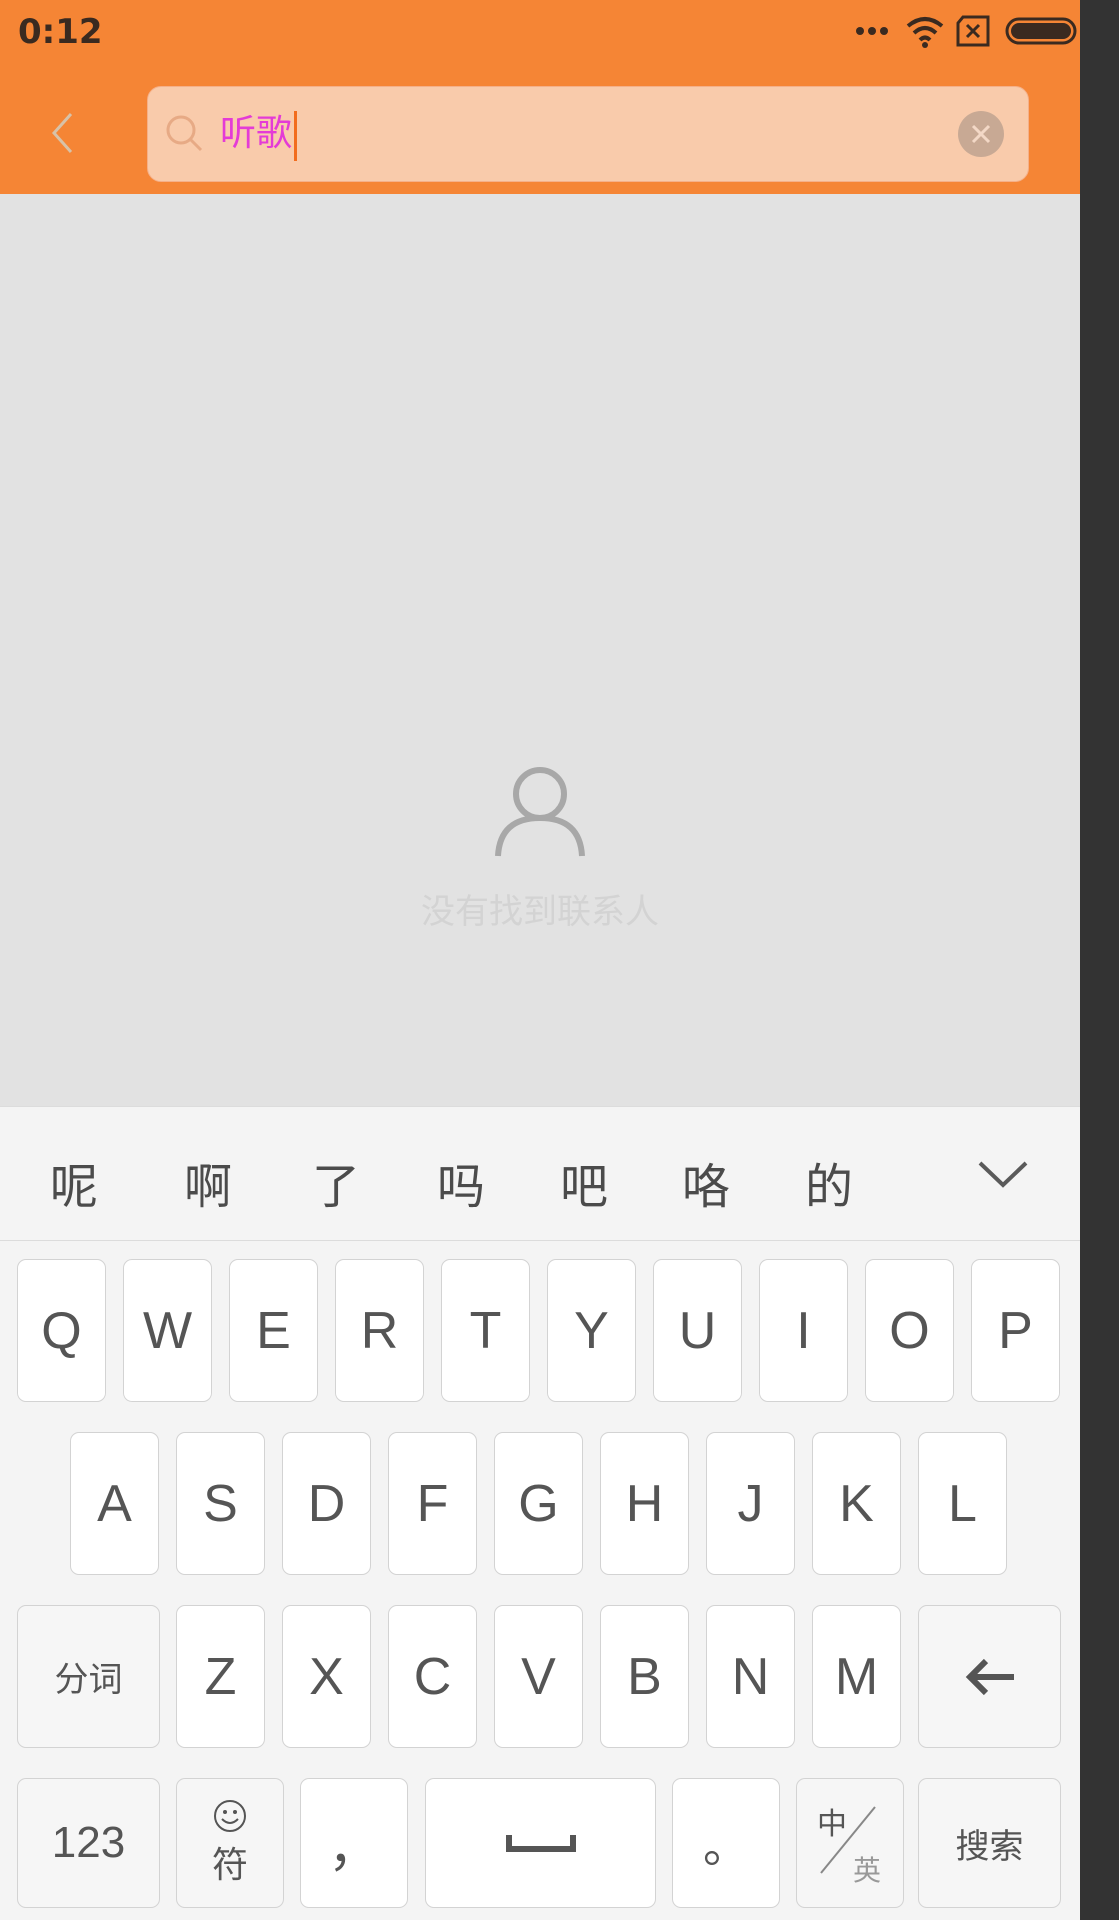  Describe the element at coordinates (184, 133) in the screenshot. I see `search-icon` at that location.